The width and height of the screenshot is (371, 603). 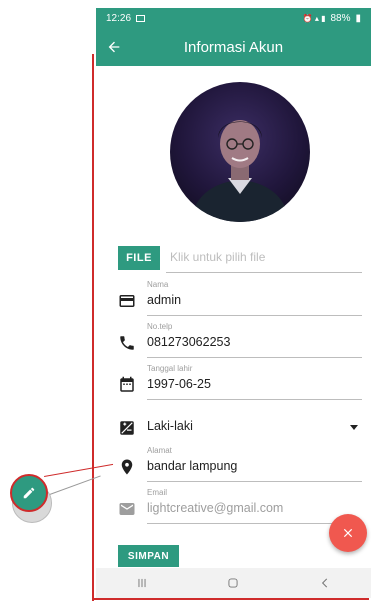 I want to click on name-underline, so click(x=254, y=315).